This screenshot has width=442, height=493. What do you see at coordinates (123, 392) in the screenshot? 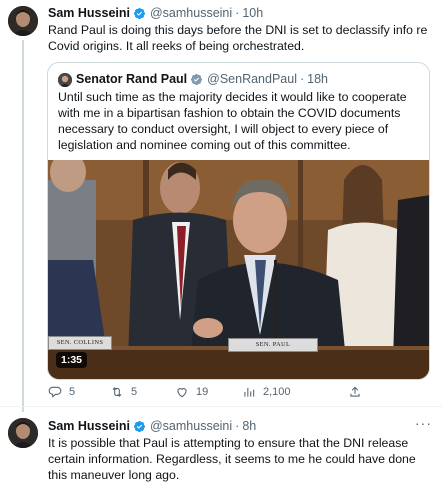
I see `retweet-button: 5` at bounding box center [123, 392].